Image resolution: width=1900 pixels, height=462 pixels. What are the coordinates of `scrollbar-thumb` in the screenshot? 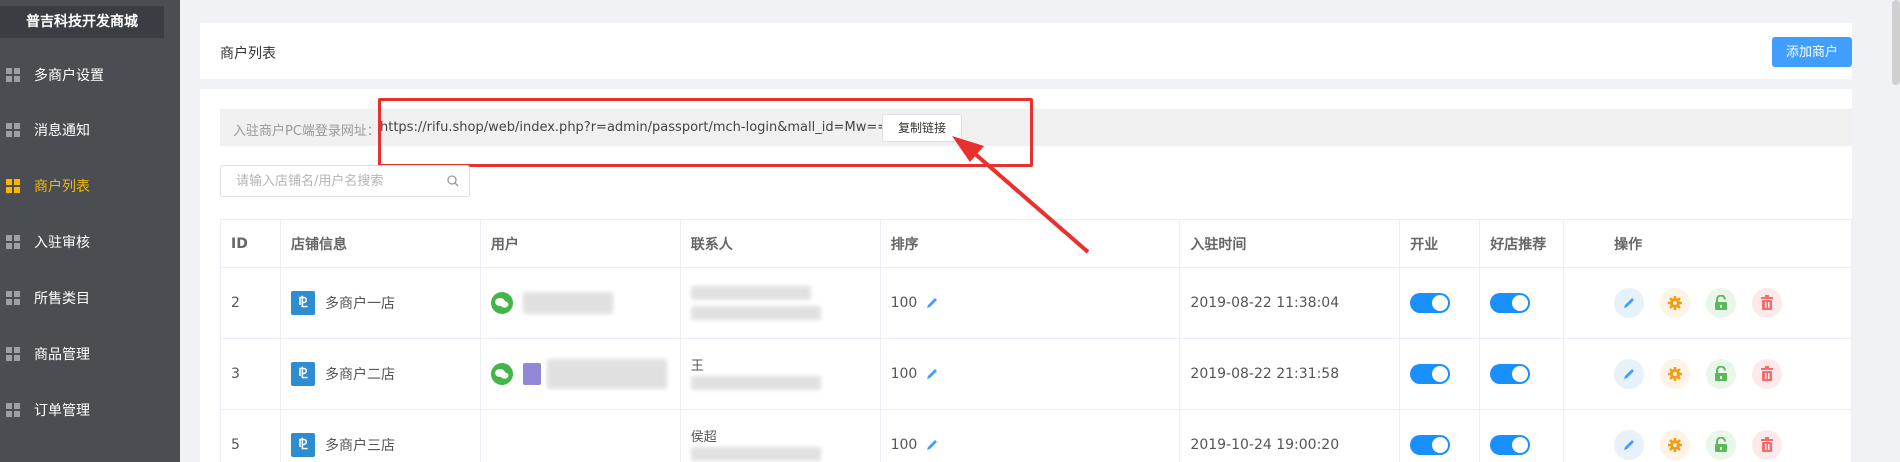 It's located at (1896, 42).